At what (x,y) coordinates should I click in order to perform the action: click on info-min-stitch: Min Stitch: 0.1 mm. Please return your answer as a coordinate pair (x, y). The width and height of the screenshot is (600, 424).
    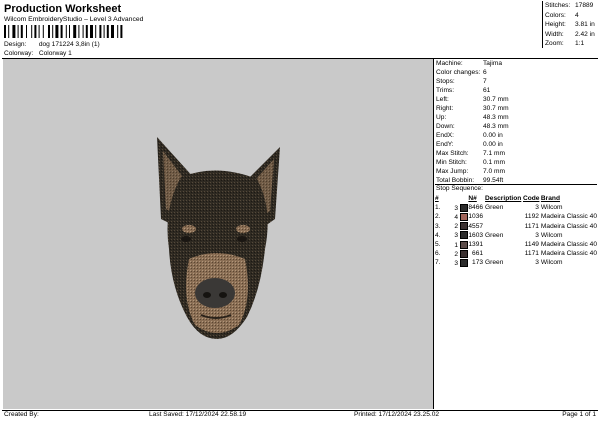
    Looking at the image, I should click on (470, 162).